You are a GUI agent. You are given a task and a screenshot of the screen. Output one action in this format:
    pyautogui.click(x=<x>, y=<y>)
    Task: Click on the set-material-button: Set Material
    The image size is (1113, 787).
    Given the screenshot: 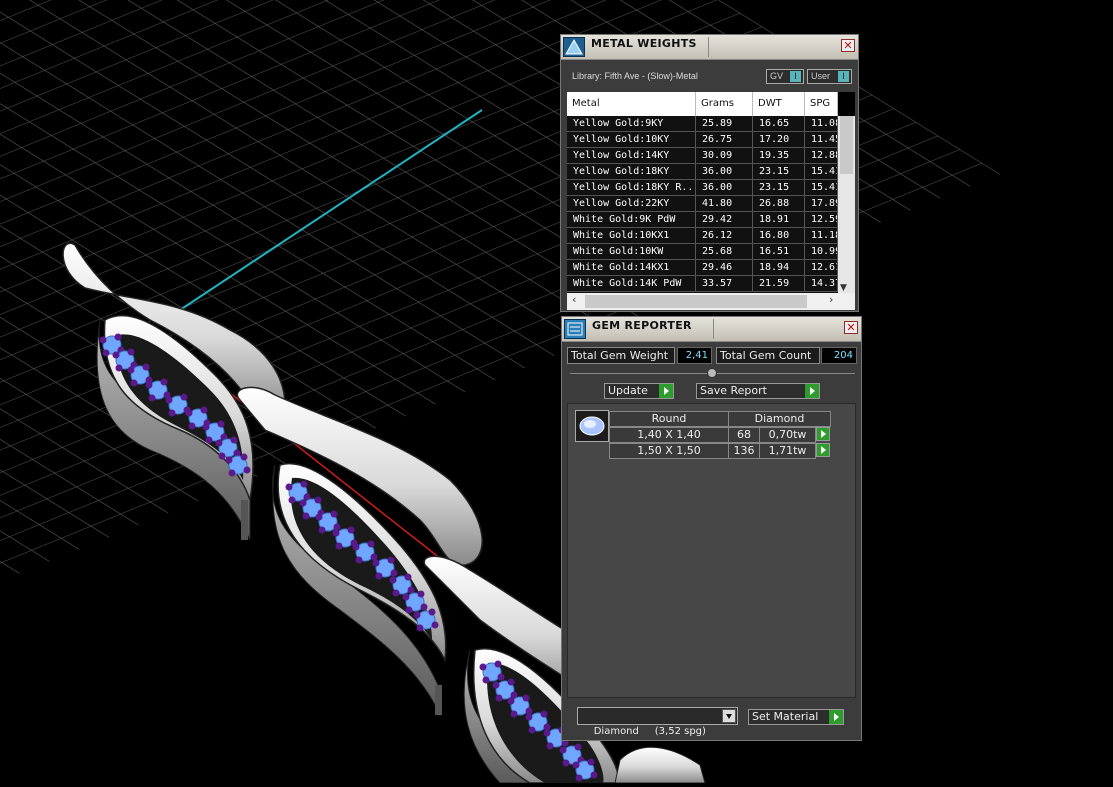 What is the action you would take?
    pyautogui.click(x=796, y=717)
    